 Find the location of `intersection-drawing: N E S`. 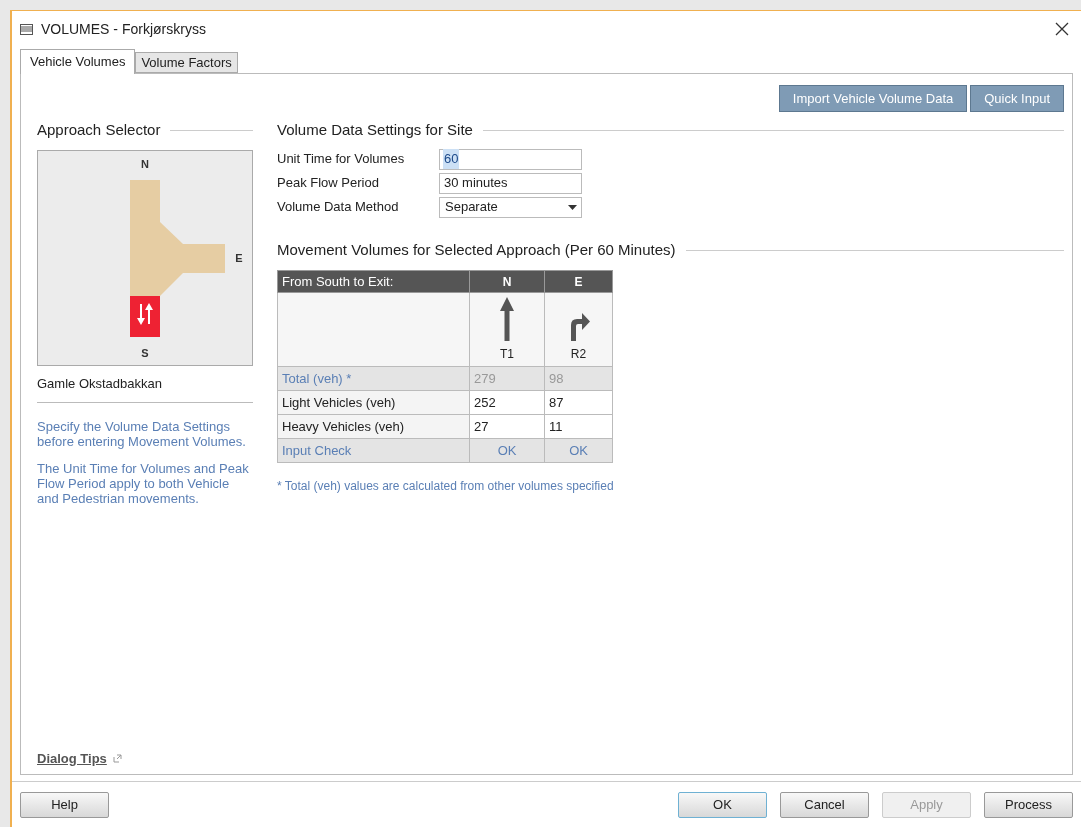

intersection-drawing: N E S is located at coordinates (145, 258).